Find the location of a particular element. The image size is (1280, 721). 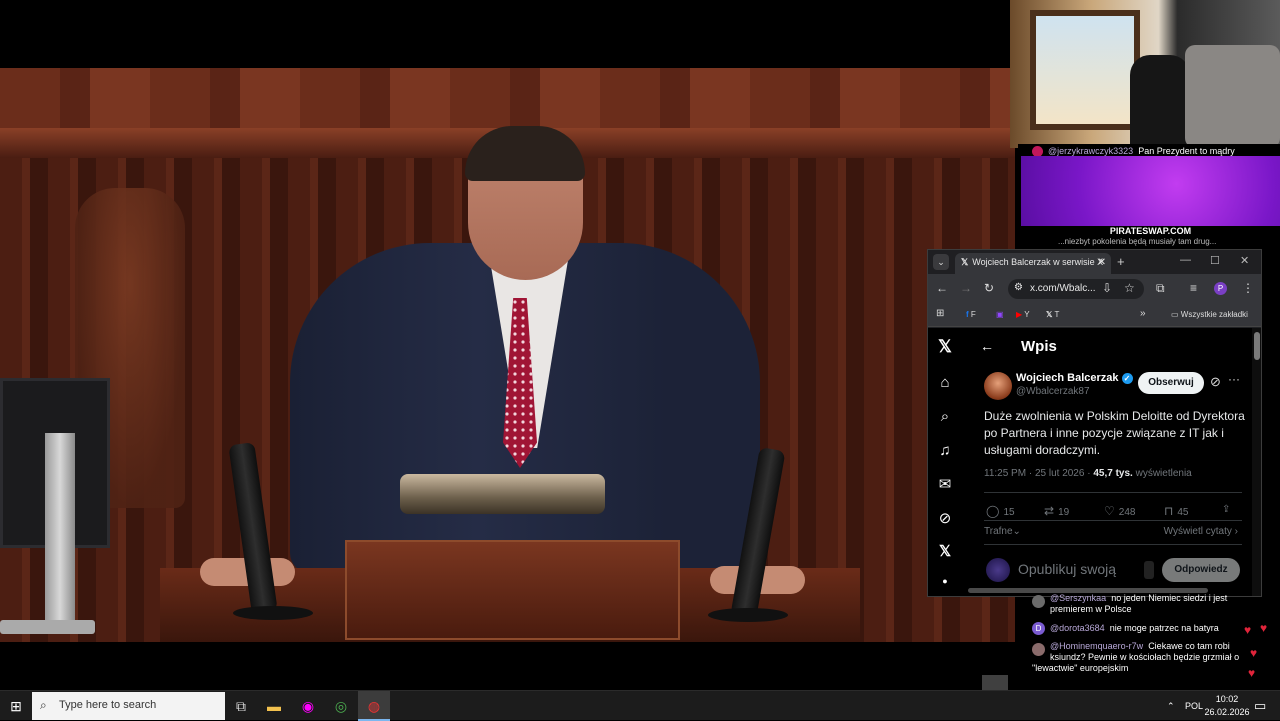

more-options-icon: ··· is located at coordinates (1234, 379).